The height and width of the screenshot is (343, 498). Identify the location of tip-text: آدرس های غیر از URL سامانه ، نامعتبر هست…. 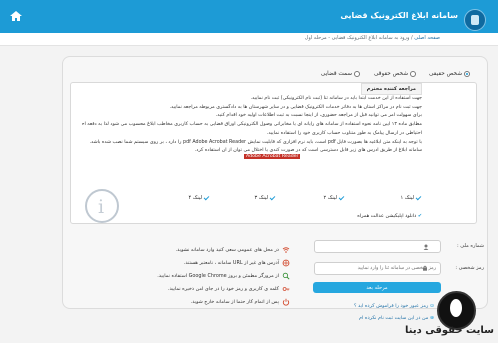
(231, 263).